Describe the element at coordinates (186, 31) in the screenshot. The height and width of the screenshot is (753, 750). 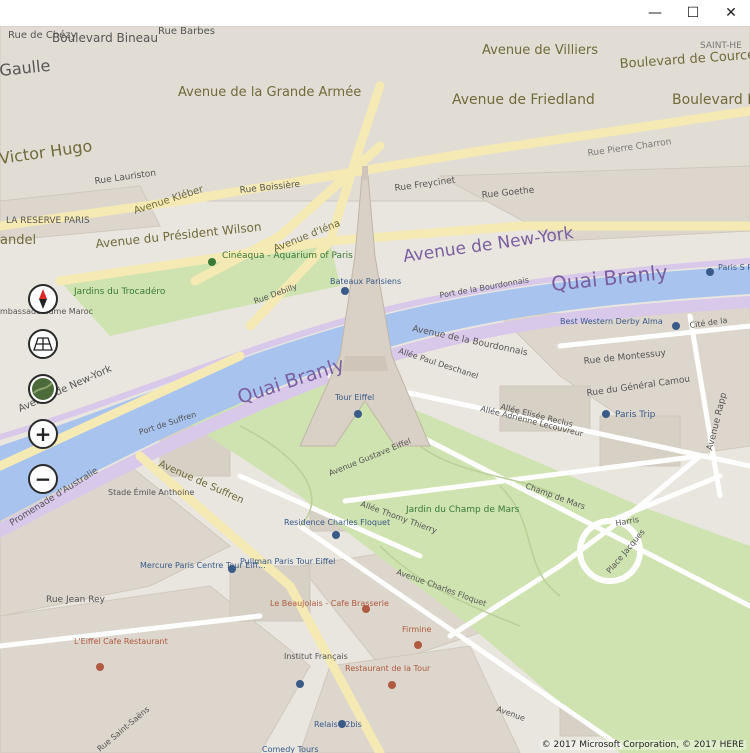
I see `label-rue-barbes: Rue Barbes` at that location.